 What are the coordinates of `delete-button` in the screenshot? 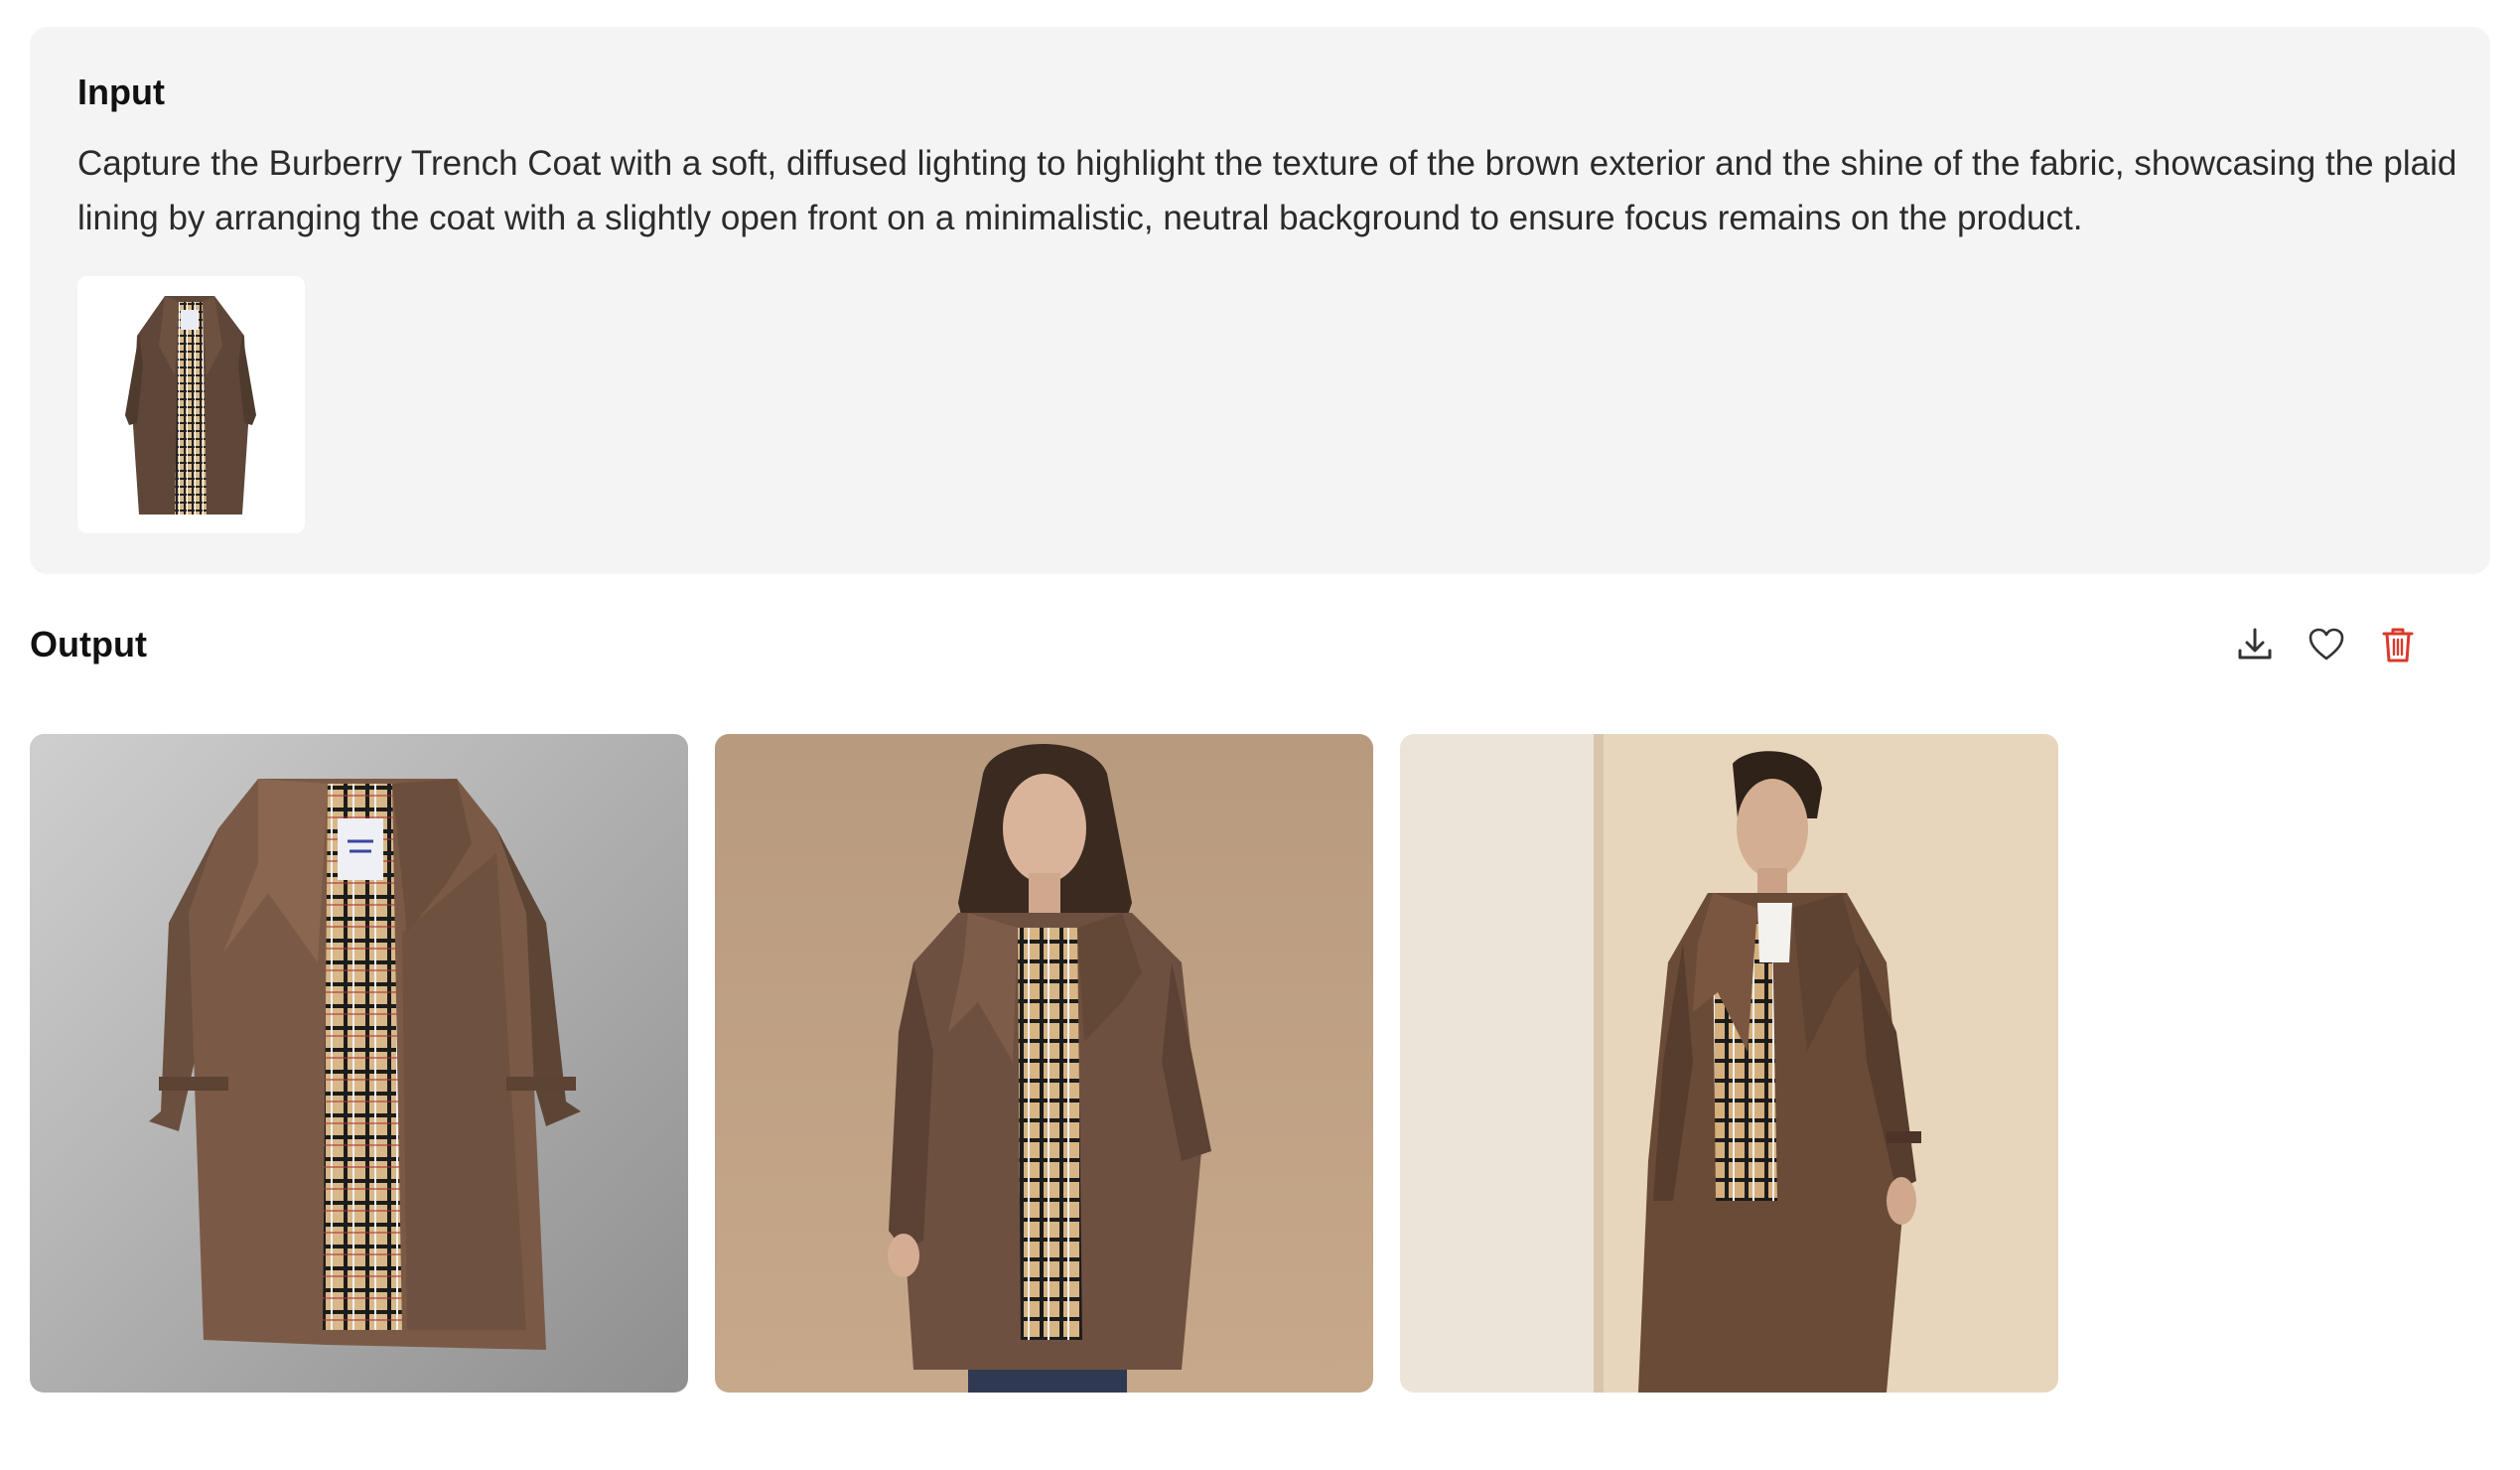 It's located at (2398, 644).